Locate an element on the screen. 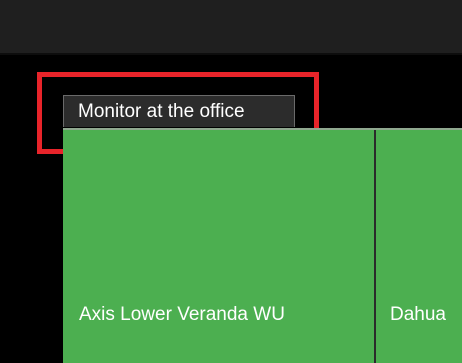 The height and width of the screenshot is (363, 462). top-toolbar is located at coordinates (231, 26).